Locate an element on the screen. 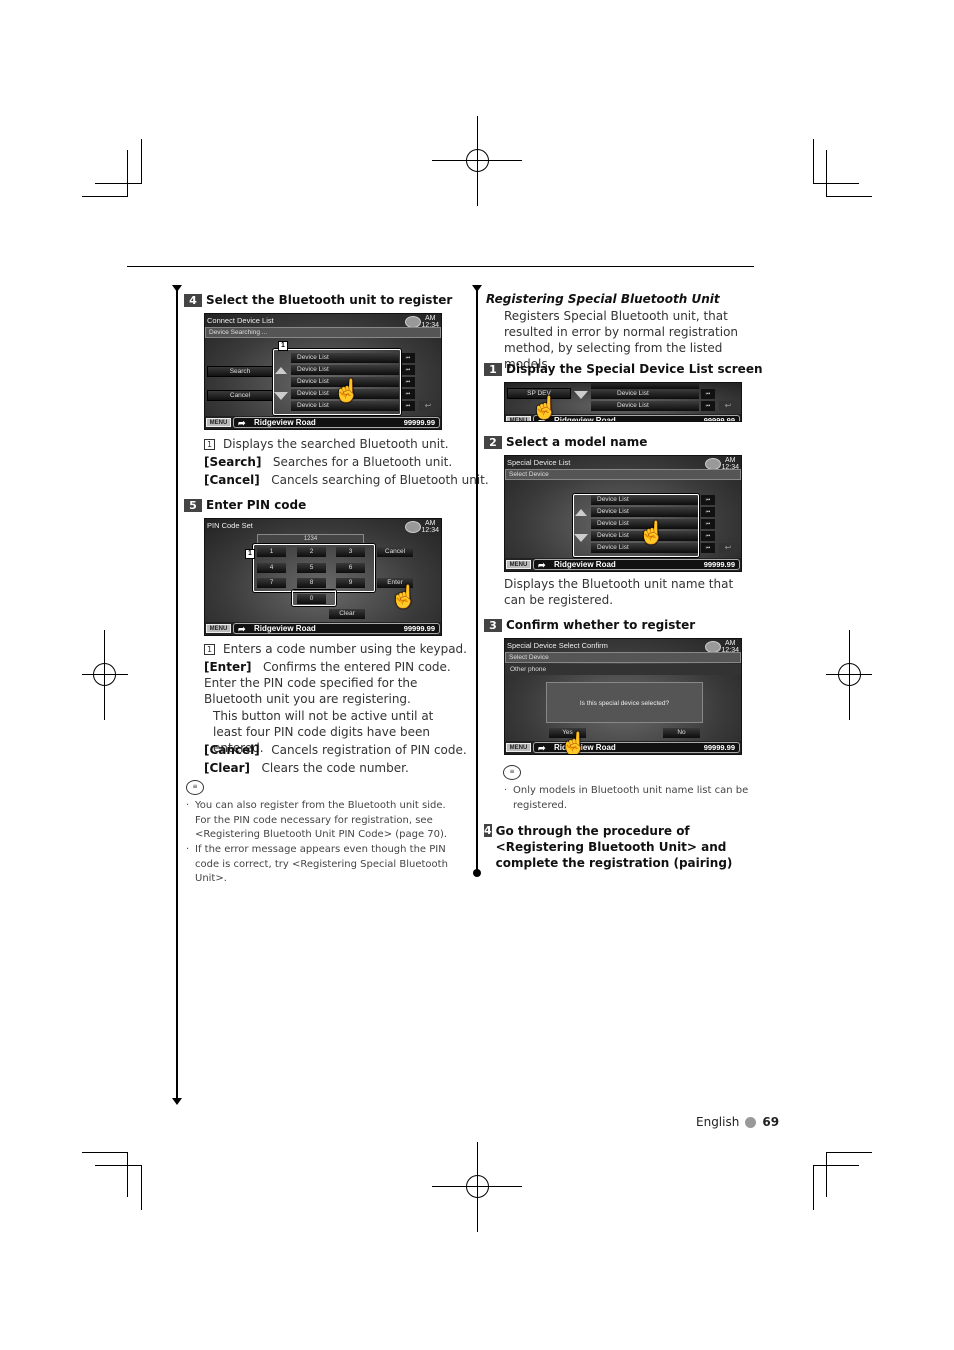  step-number: 2 is located at coordinates (493, 442).